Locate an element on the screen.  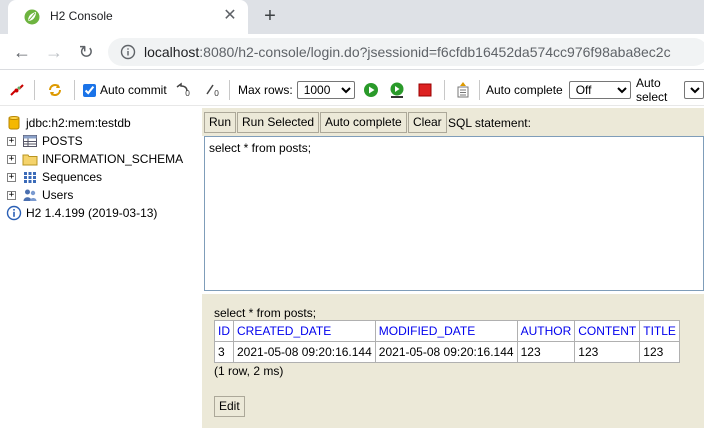
tree-item-sequences: + Sequences is located at coordinates (51, 177).